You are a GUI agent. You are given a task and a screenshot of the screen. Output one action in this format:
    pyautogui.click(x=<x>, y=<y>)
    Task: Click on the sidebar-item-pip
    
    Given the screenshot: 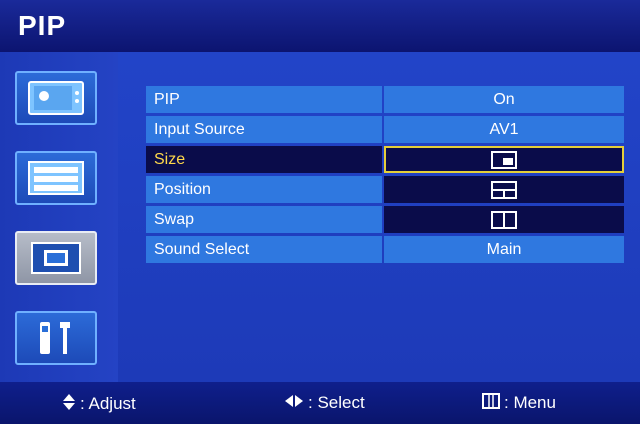 What is the action you would take?
    pyautogui.click(x=56, y=258)
    